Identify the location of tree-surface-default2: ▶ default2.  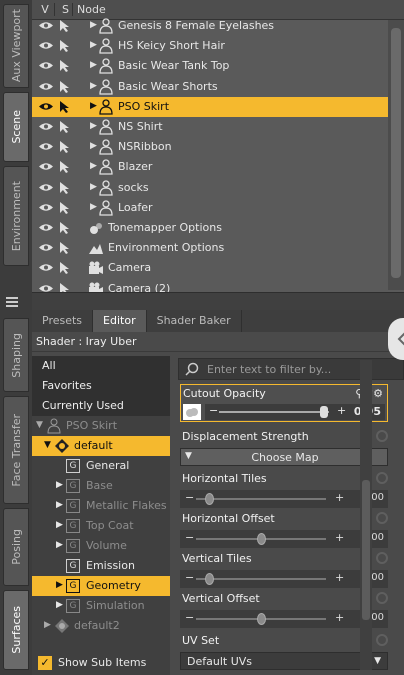
(101, 626).